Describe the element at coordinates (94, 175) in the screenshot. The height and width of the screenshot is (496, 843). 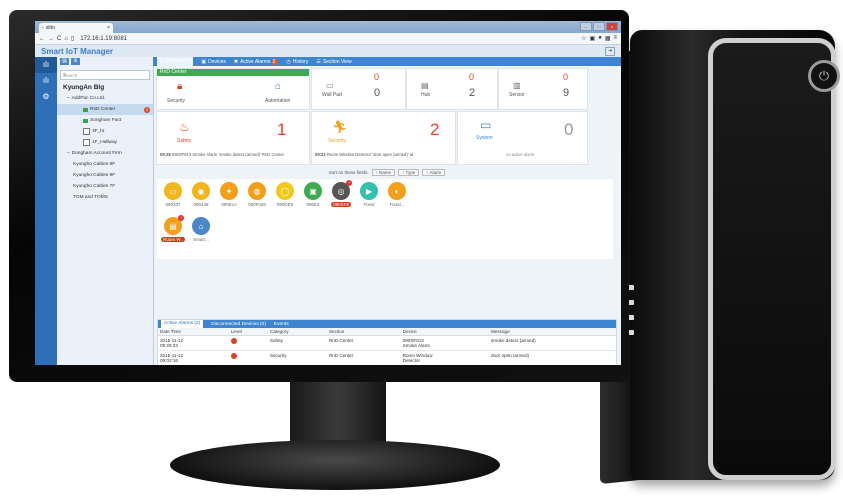
I see `tree-node-label: Kyungho Cables 9F` at that location.